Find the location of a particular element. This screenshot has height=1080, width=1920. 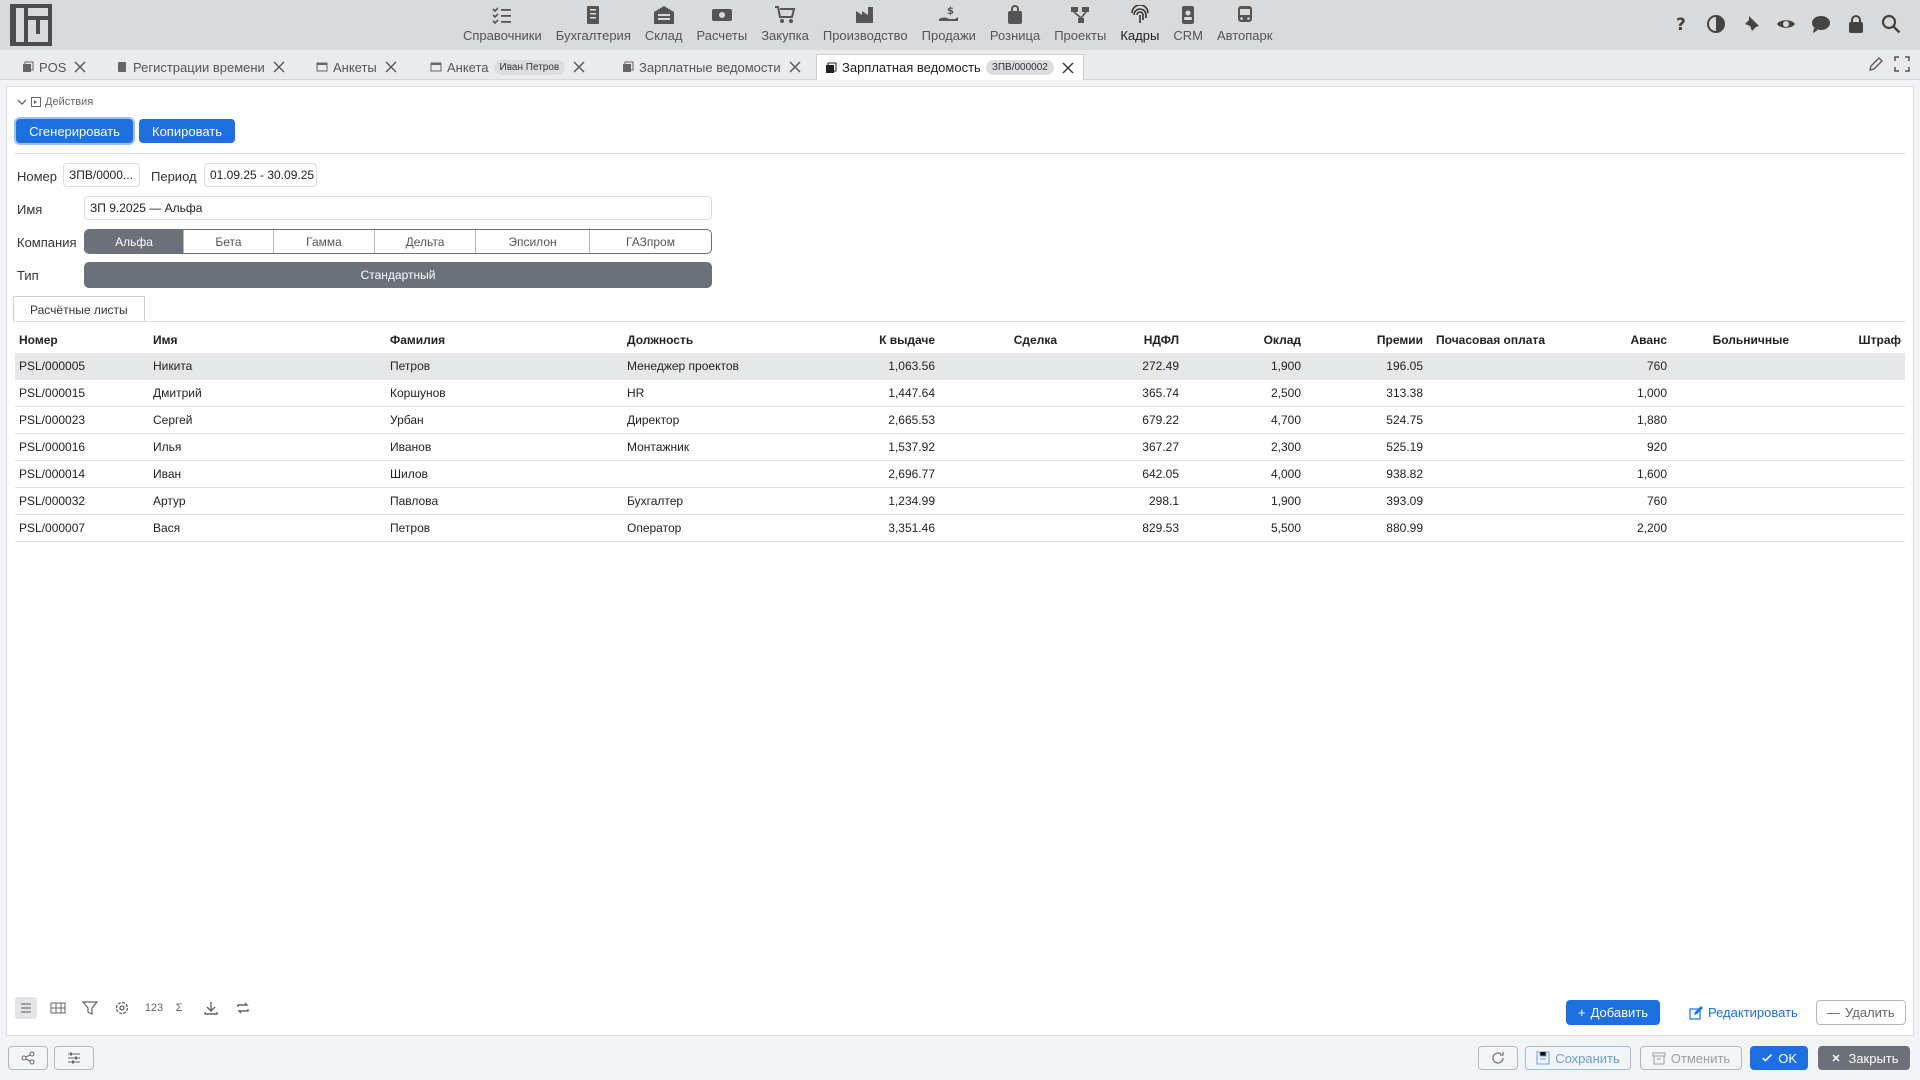

nav-item-avtopark: Автопарк is located at coordinates (1244, 25).